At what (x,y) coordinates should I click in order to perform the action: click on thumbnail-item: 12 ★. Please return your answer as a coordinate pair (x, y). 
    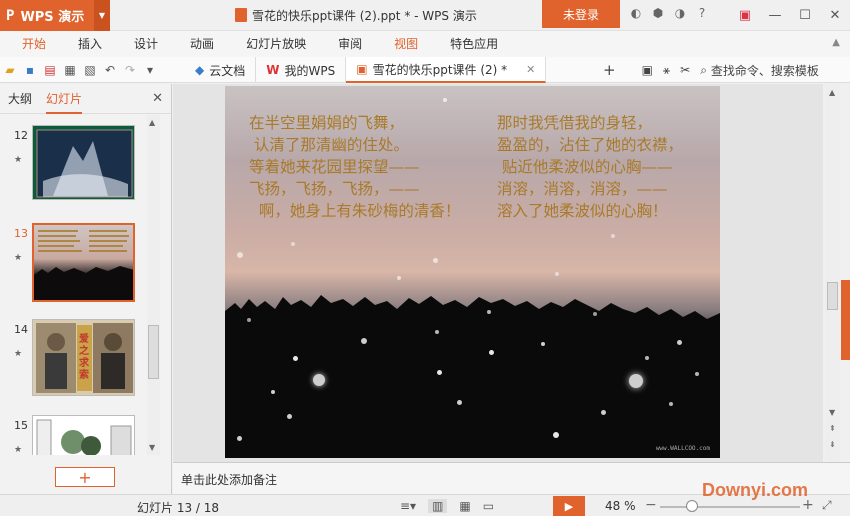
    Looking at the image, I should click on (80, 167).